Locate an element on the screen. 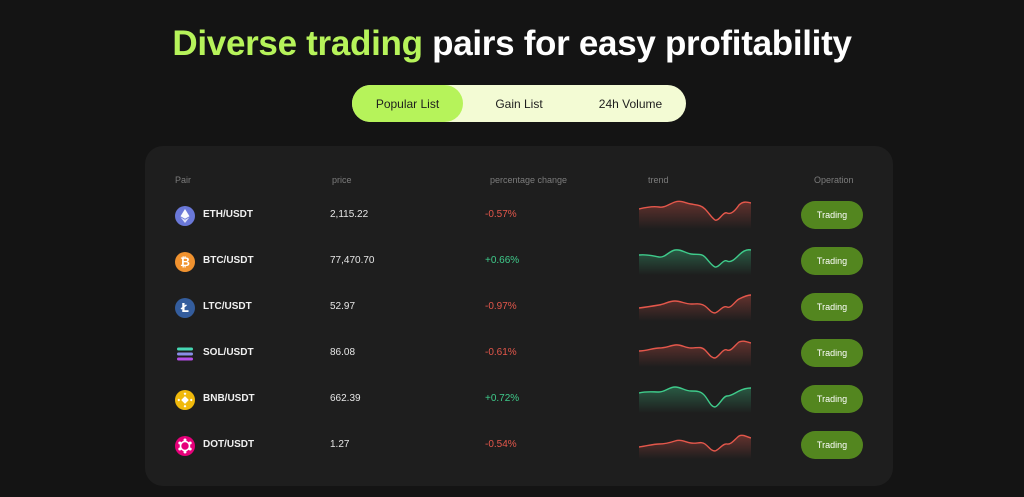 The image size is (1024, 497). list-tabs: Popular List Gain List 24h Volume is located at coordinates (519, 103).